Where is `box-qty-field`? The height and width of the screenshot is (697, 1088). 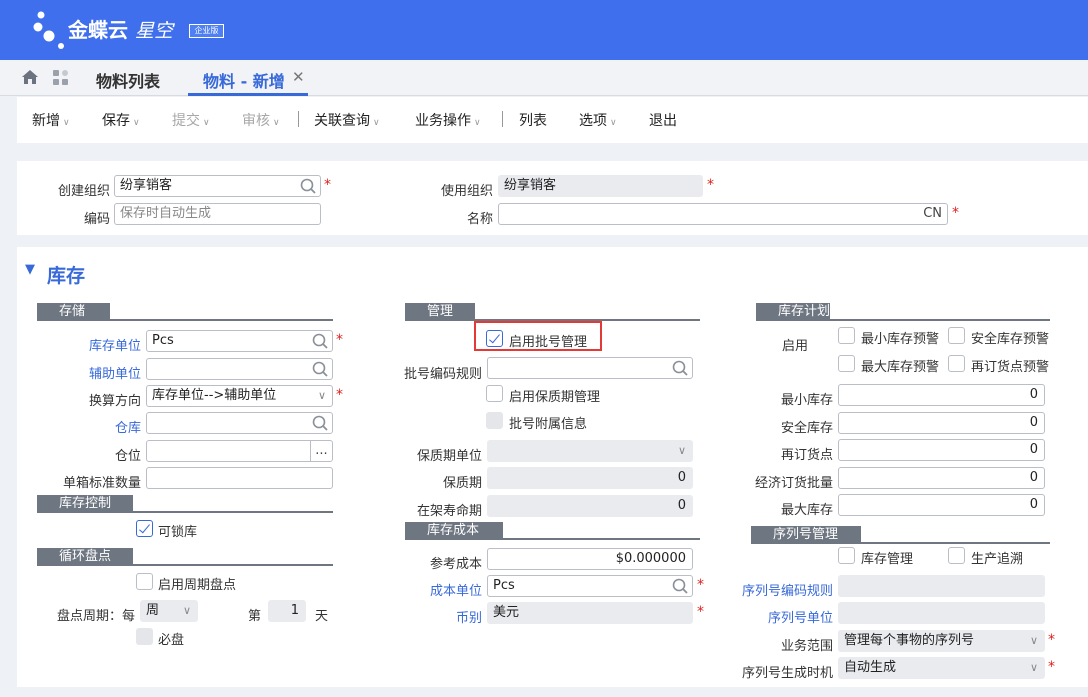 box-qty-field is located at coordinates (239, 478).